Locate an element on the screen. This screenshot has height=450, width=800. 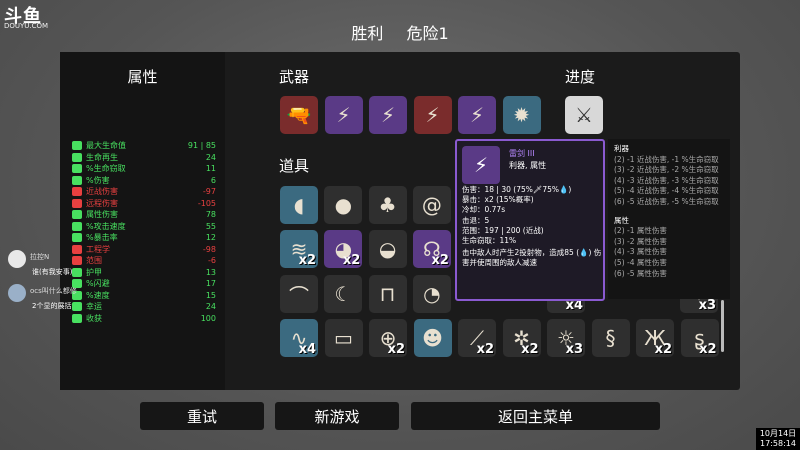
chat-message: 2个显的展括 is located at coordinates (52, 306).